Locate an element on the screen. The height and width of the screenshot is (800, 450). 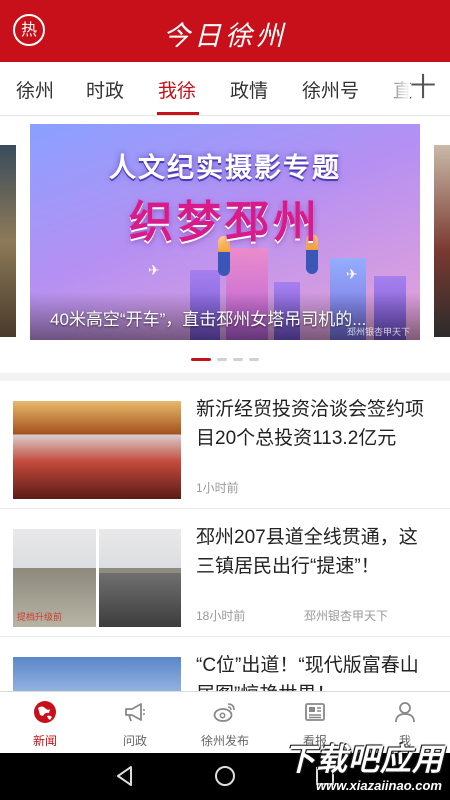
slide-watermark: 邳州银杏甲天下 is located at coordinates (378, 332).